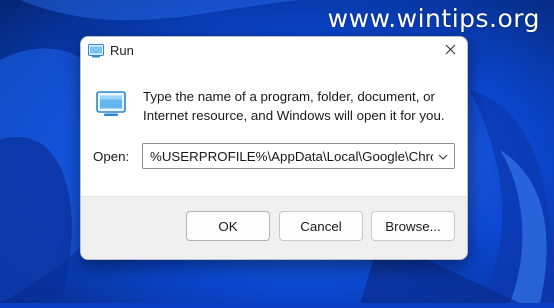 Image resolution: width=554 pixels, height=308 pixels. I want to click on open-input, so click(288, 156).